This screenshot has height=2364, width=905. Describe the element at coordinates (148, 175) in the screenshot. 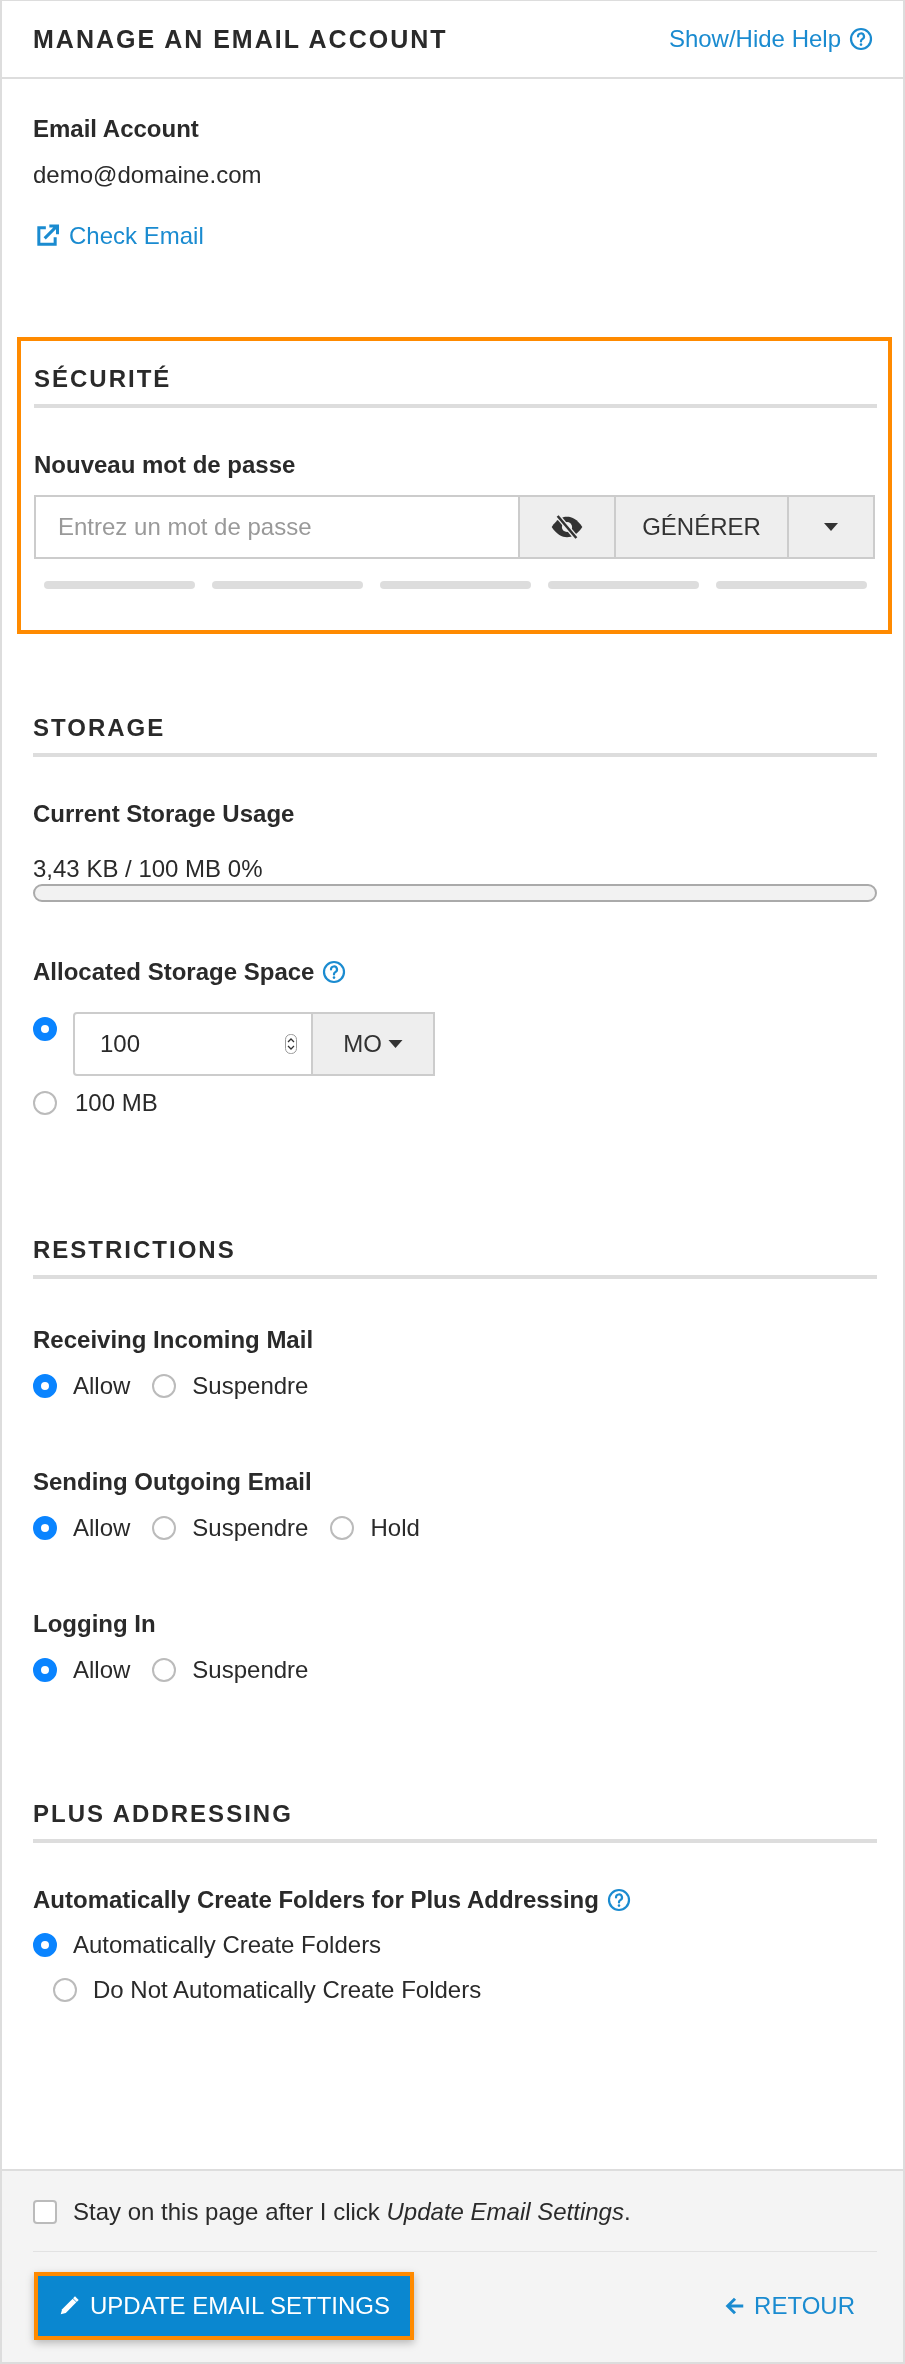

I see `email-address: demo@domaine.com` at that location.